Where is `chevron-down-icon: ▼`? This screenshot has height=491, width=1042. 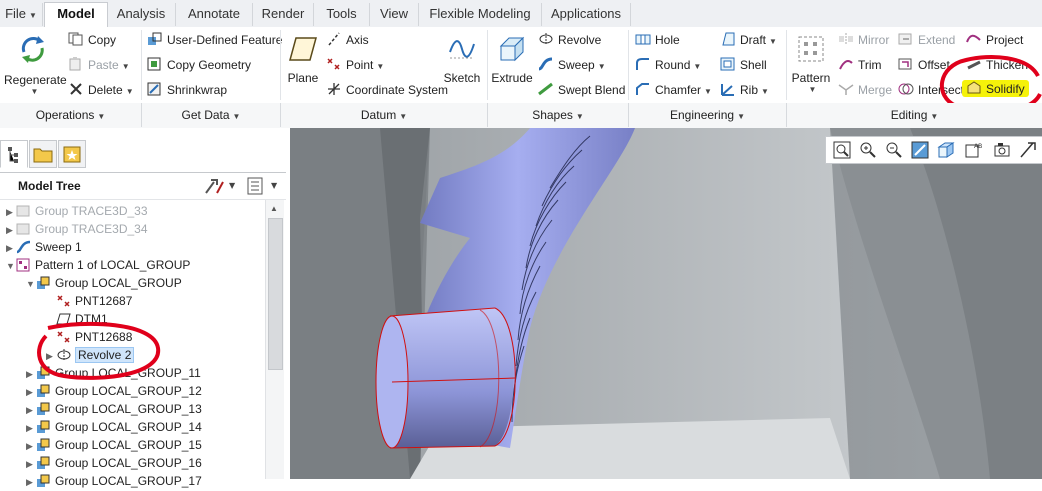
chevron-down-icon: ▼ is located at coordinates (708, 91).